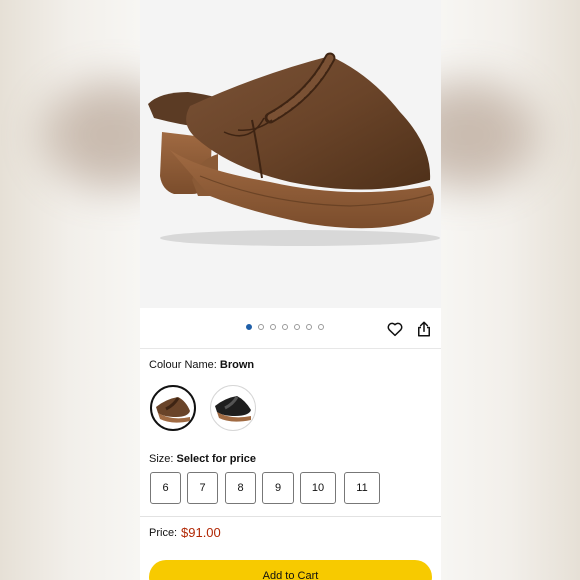  I want to click on carousel-dots, so click(285, 327).